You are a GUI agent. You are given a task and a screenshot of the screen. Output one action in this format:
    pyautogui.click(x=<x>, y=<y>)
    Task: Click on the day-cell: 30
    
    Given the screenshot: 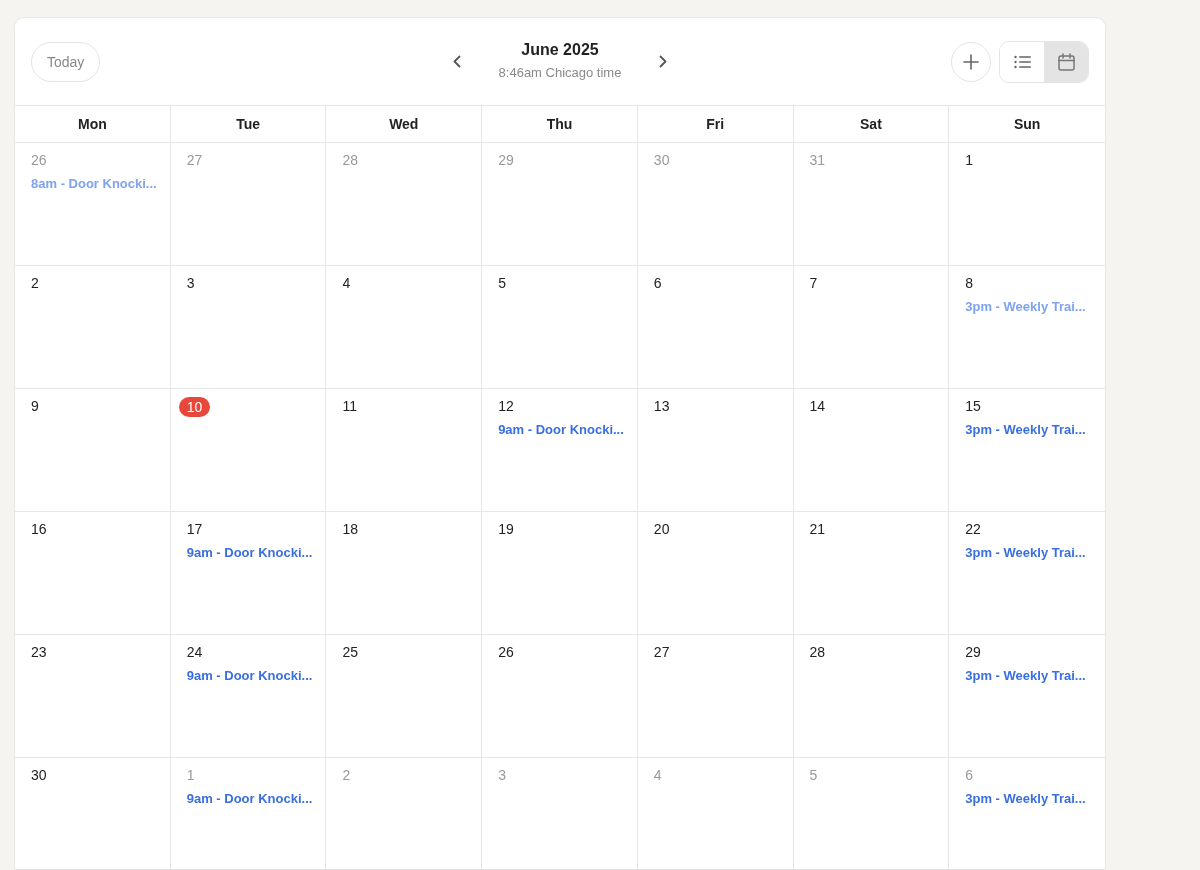 What is the action you would take?
    pyautogui.click(x=93, y=814)
    